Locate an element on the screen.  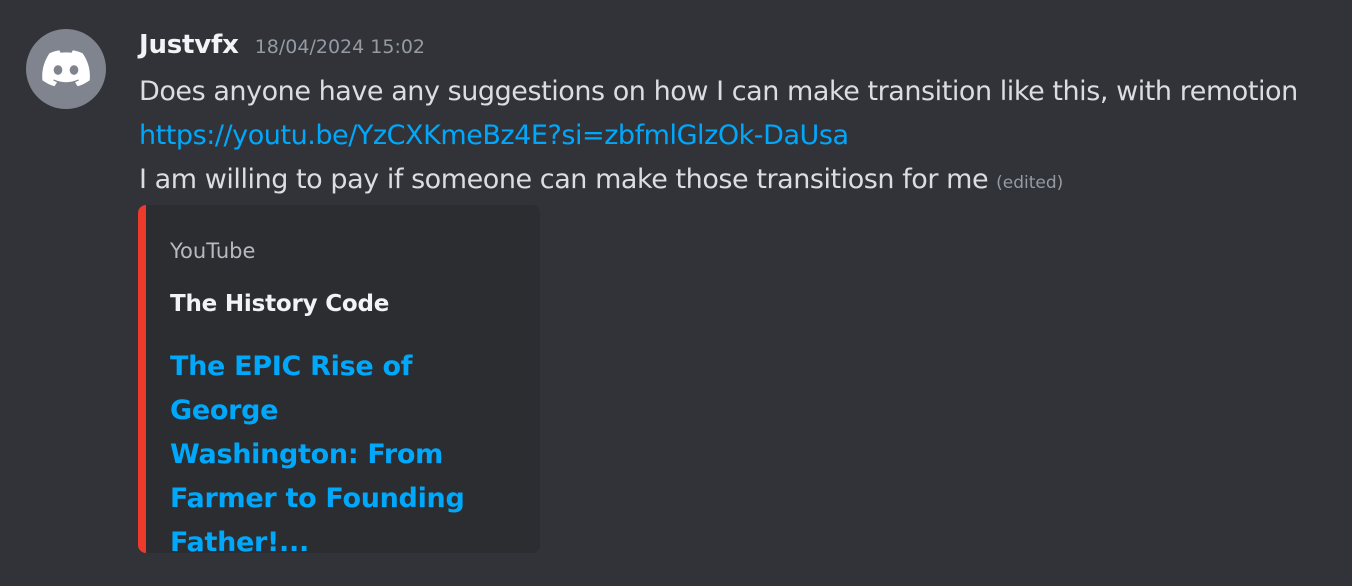
discord-logo-icon is located at coordinates (66, 68).